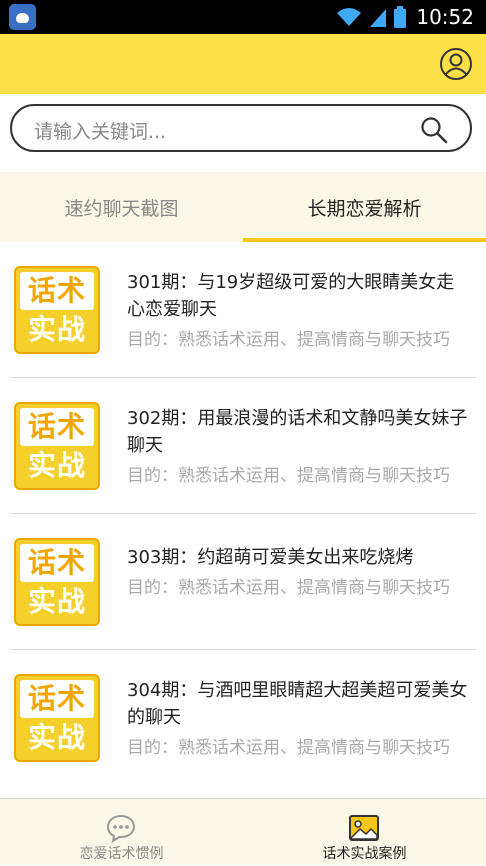  What do you see at coordinates (400, 17) in the screenshot?
I see `battery-icon` at bounding box center [400, 17].